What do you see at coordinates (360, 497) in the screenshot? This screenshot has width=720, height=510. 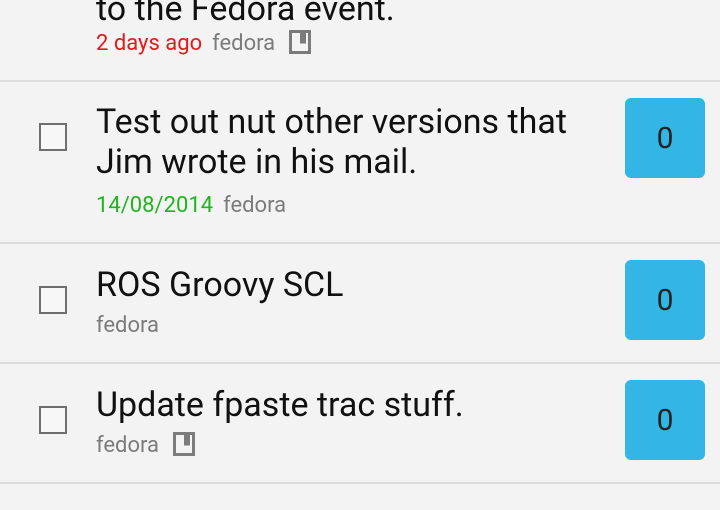 I see `task-row-partial` at bounding box center [360, 497].